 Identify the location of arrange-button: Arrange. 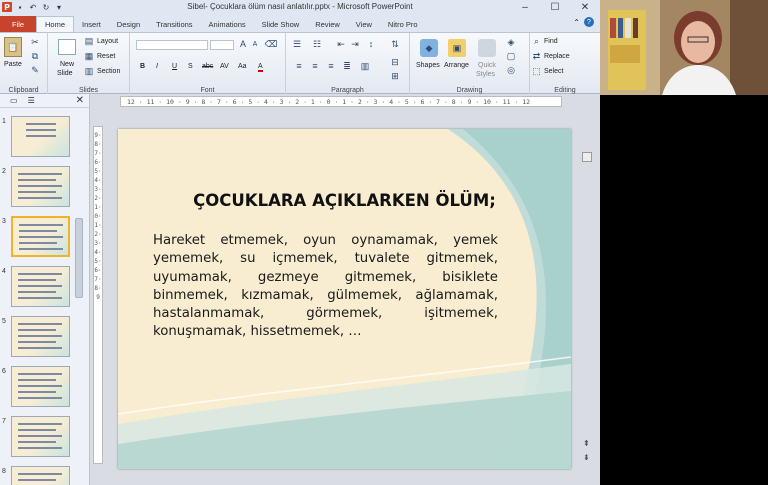
(456, 65).